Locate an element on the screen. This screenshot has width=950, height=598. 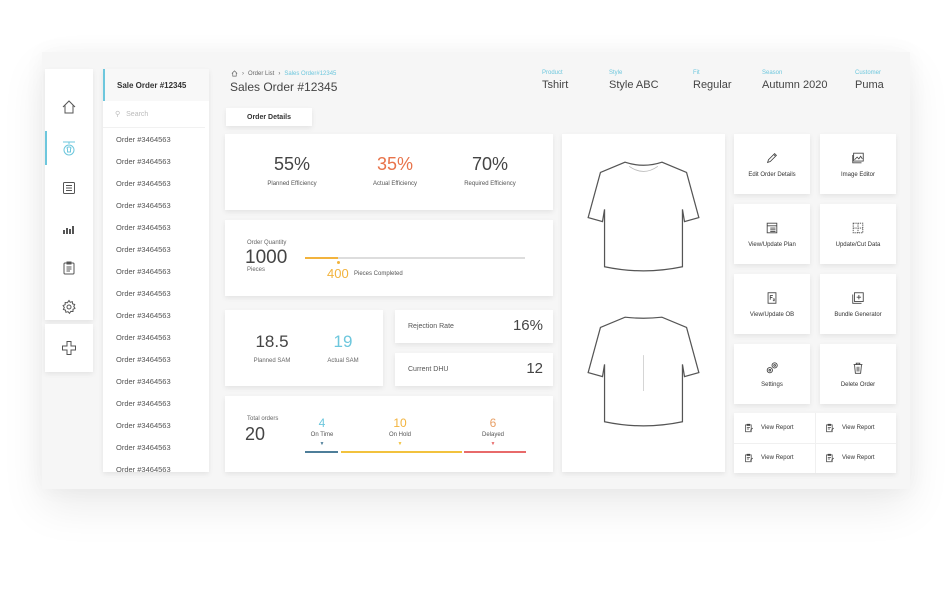
actual-efficiency: 35% Actual Efficiency is located at coordinates (395, 170).